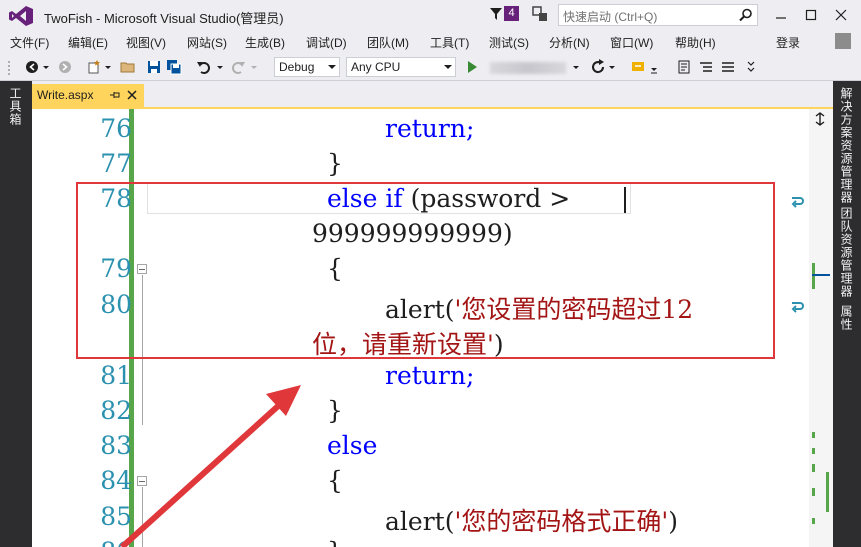 The width and height of the screenshot is (861, 547). I want to click on keyword: else, so click(352, 445).